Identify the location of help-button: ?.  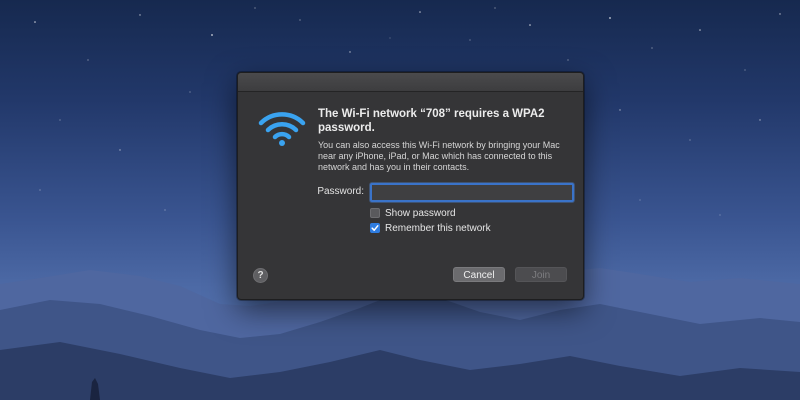
(260, 275).